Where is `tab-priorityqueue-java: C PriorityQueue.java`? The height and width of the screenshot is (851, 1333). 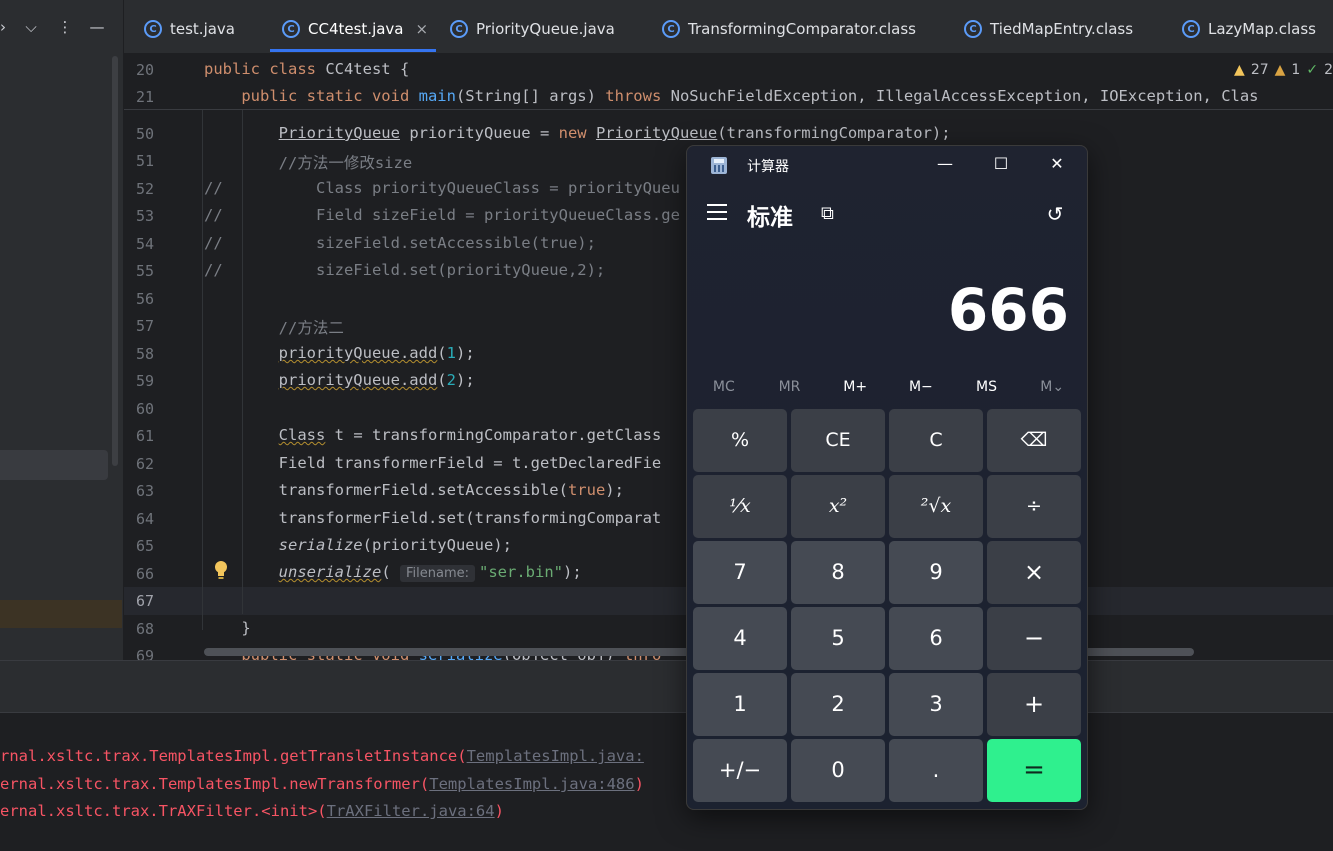 tab-priorityqueue-java: C PriorityQueue.java is located at coordinates (532, 29).